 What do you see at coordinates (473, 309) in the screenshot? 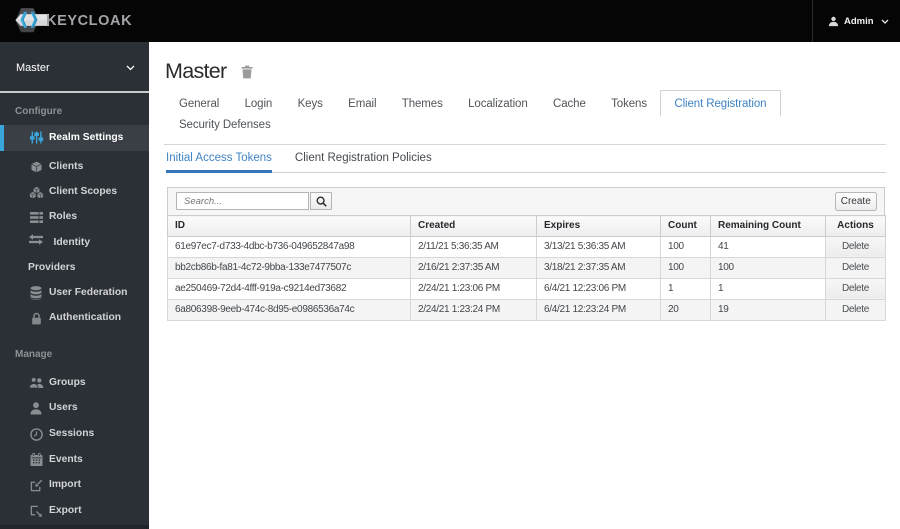
I see `cell-created: 2/24/21 1:23:24 PM` at bounding box center [473, 309].